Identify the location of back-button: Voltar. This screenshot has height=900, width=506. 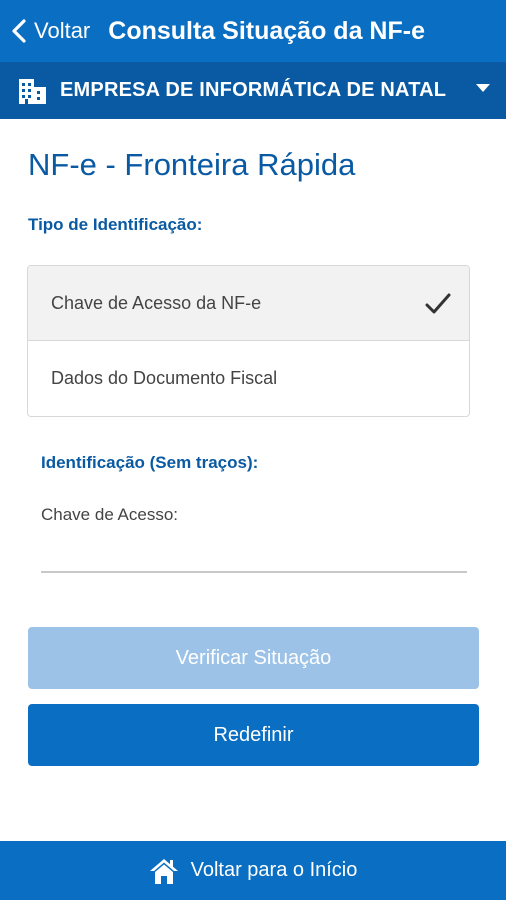
(45, 31).